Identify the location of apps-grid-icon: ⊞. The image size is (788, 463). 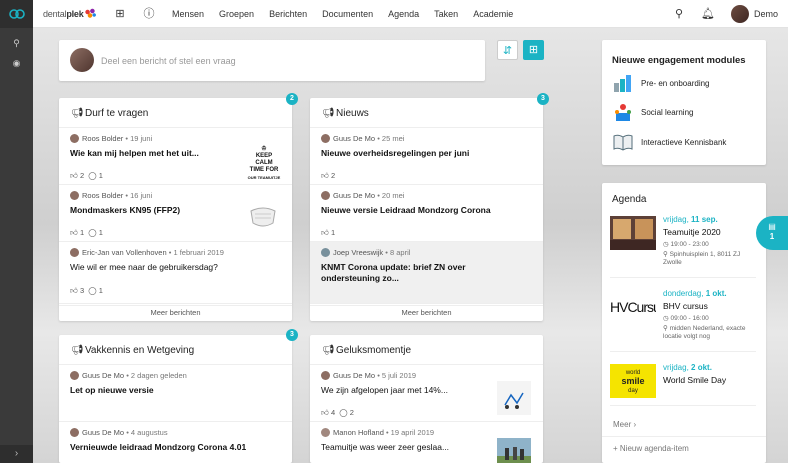
(120, 14).